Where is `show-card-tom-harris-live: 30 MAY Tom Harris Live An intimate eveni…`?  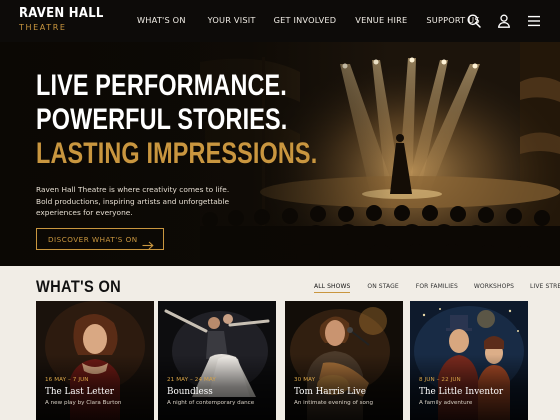
show-card-tom-harris-live: 30 MAY Tom Harris Live An intimate eveni… is located at coordinates (344, 360).